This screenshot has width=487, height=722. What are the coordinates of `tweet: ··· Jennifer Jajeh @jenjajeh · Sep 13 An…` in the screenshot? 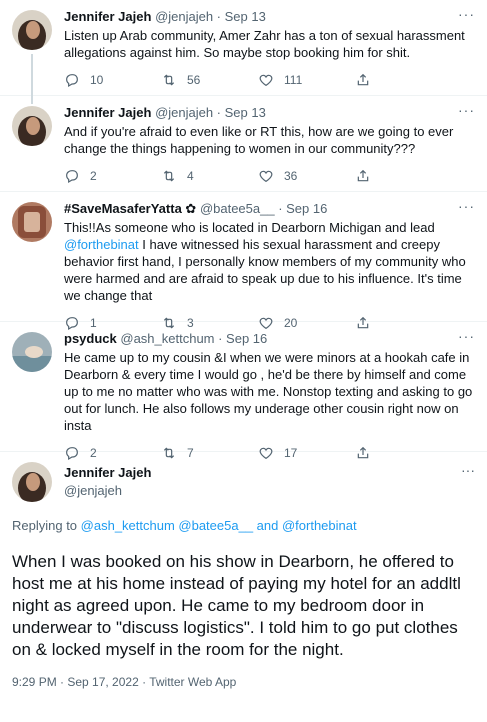 It's located at (243, 144).